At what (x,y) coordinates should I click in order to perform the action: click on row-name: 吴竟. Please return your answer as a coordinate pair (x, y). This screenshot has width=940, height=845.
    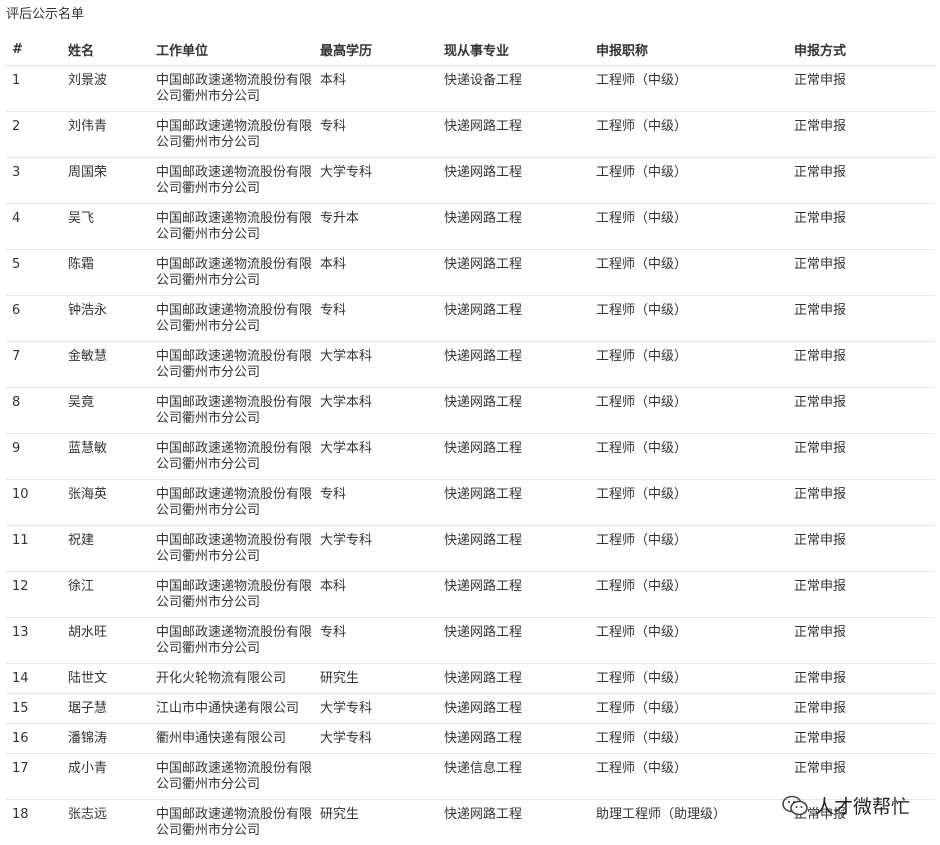
    Looking at the image, I should click on (106, 410).